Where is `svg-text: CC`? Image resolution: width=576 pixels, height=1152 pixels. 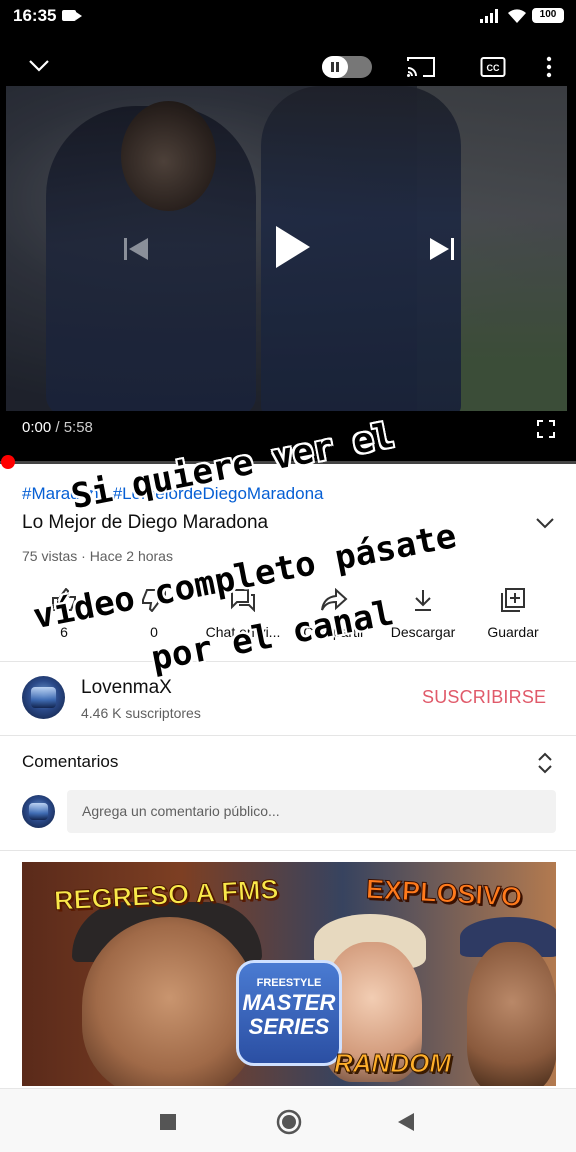
svg-text: CC is located at coordinates (493, 68).